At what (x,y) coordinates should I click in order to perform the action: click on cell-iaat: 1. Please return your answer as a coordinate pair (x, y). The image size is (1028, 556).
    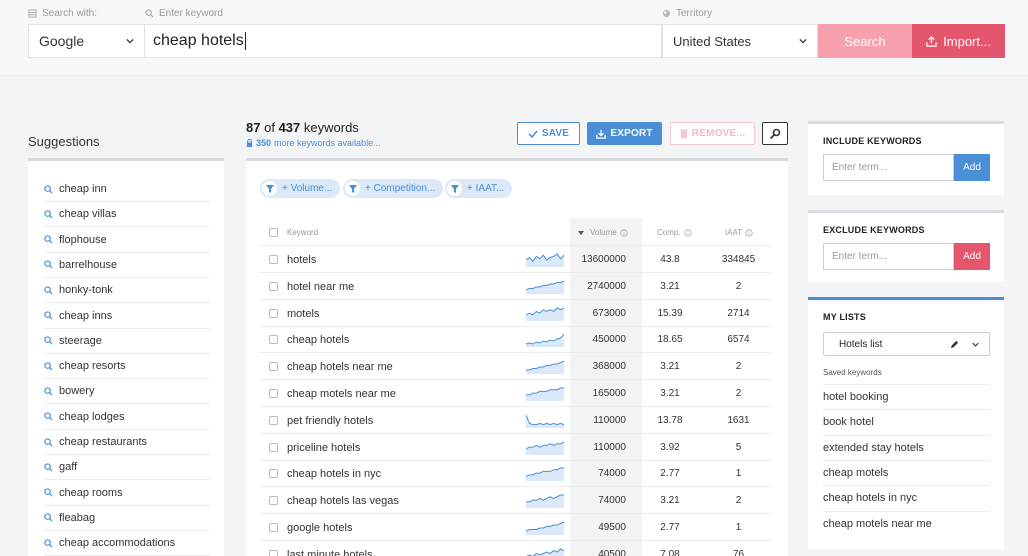
    Looking at the image, I should click on (738, 474).